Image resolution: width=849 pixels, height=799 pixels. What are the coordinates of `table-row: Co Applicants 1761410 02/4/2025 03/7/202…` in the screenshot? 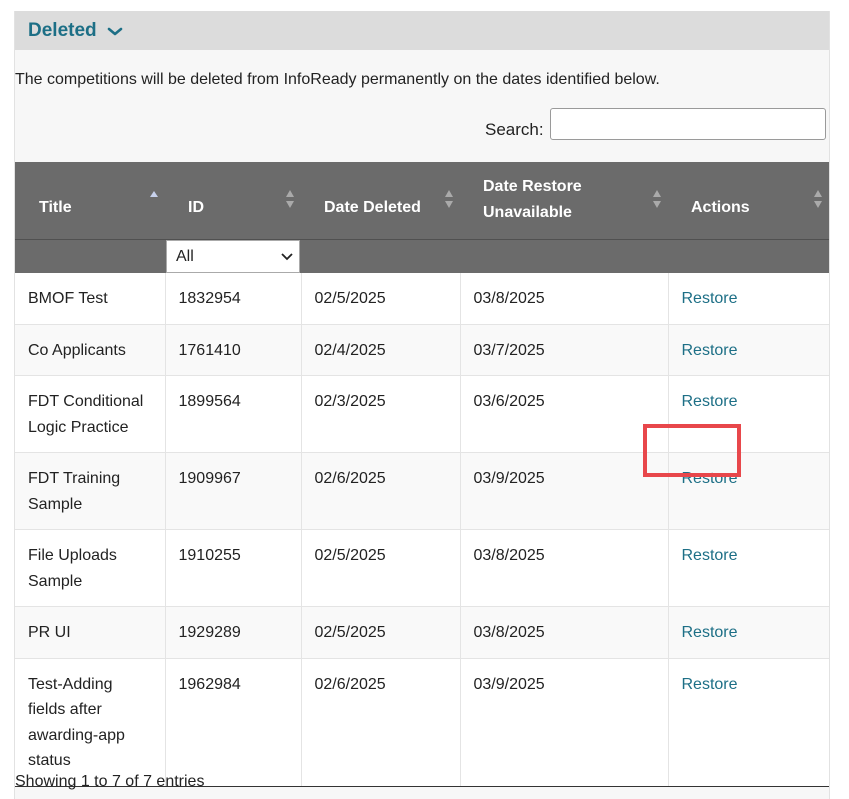 It's located at (422, 350).